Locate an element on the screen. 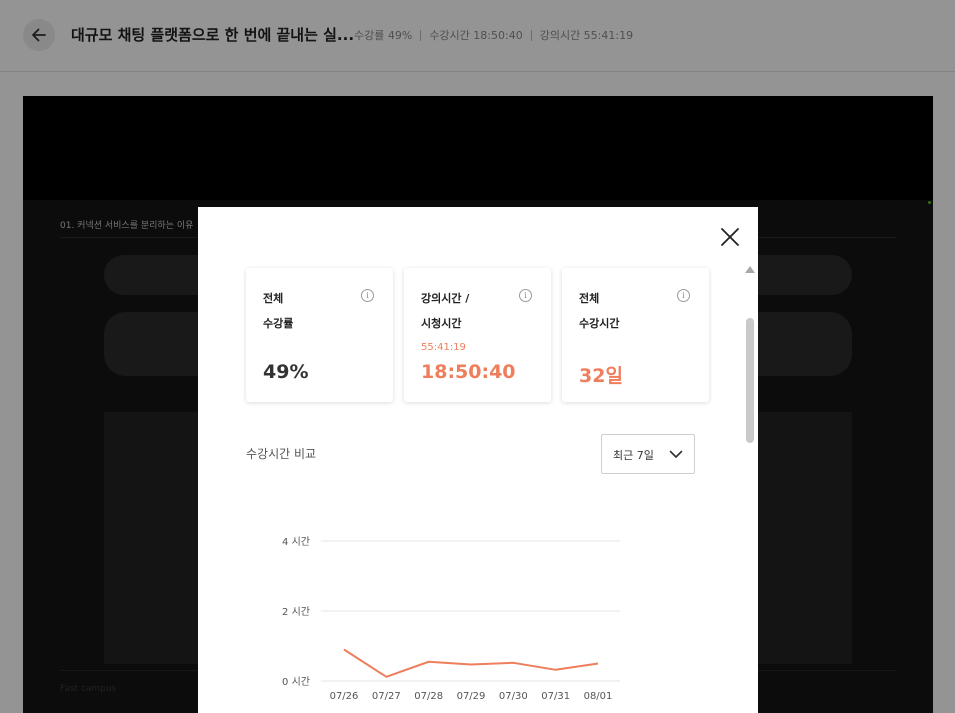  x-tick-label: 08/01 is located at coordinates (598, 696).